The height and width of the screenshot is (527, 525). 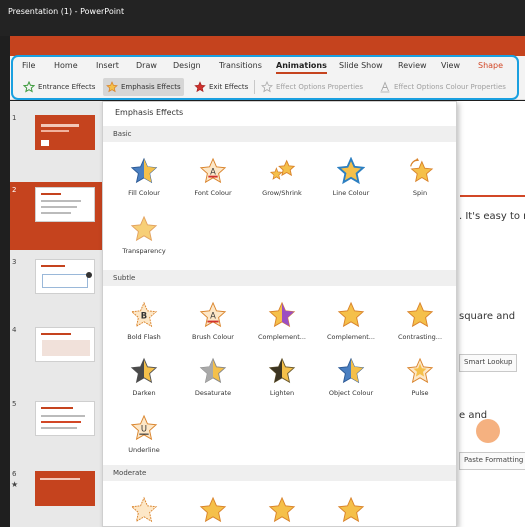 I want to click on effect-lighten: Lighten, so click(x=282, y=382).